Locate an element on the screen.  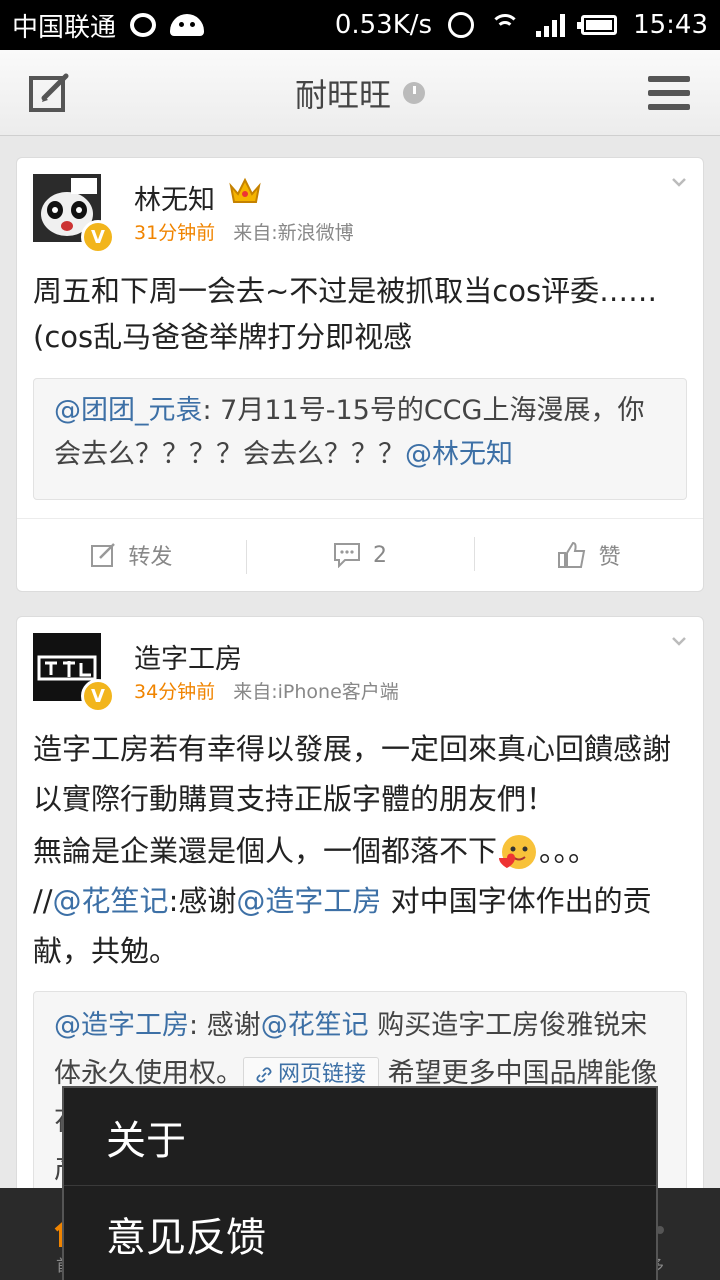
crown-icon is located at coordinates (245, 190).